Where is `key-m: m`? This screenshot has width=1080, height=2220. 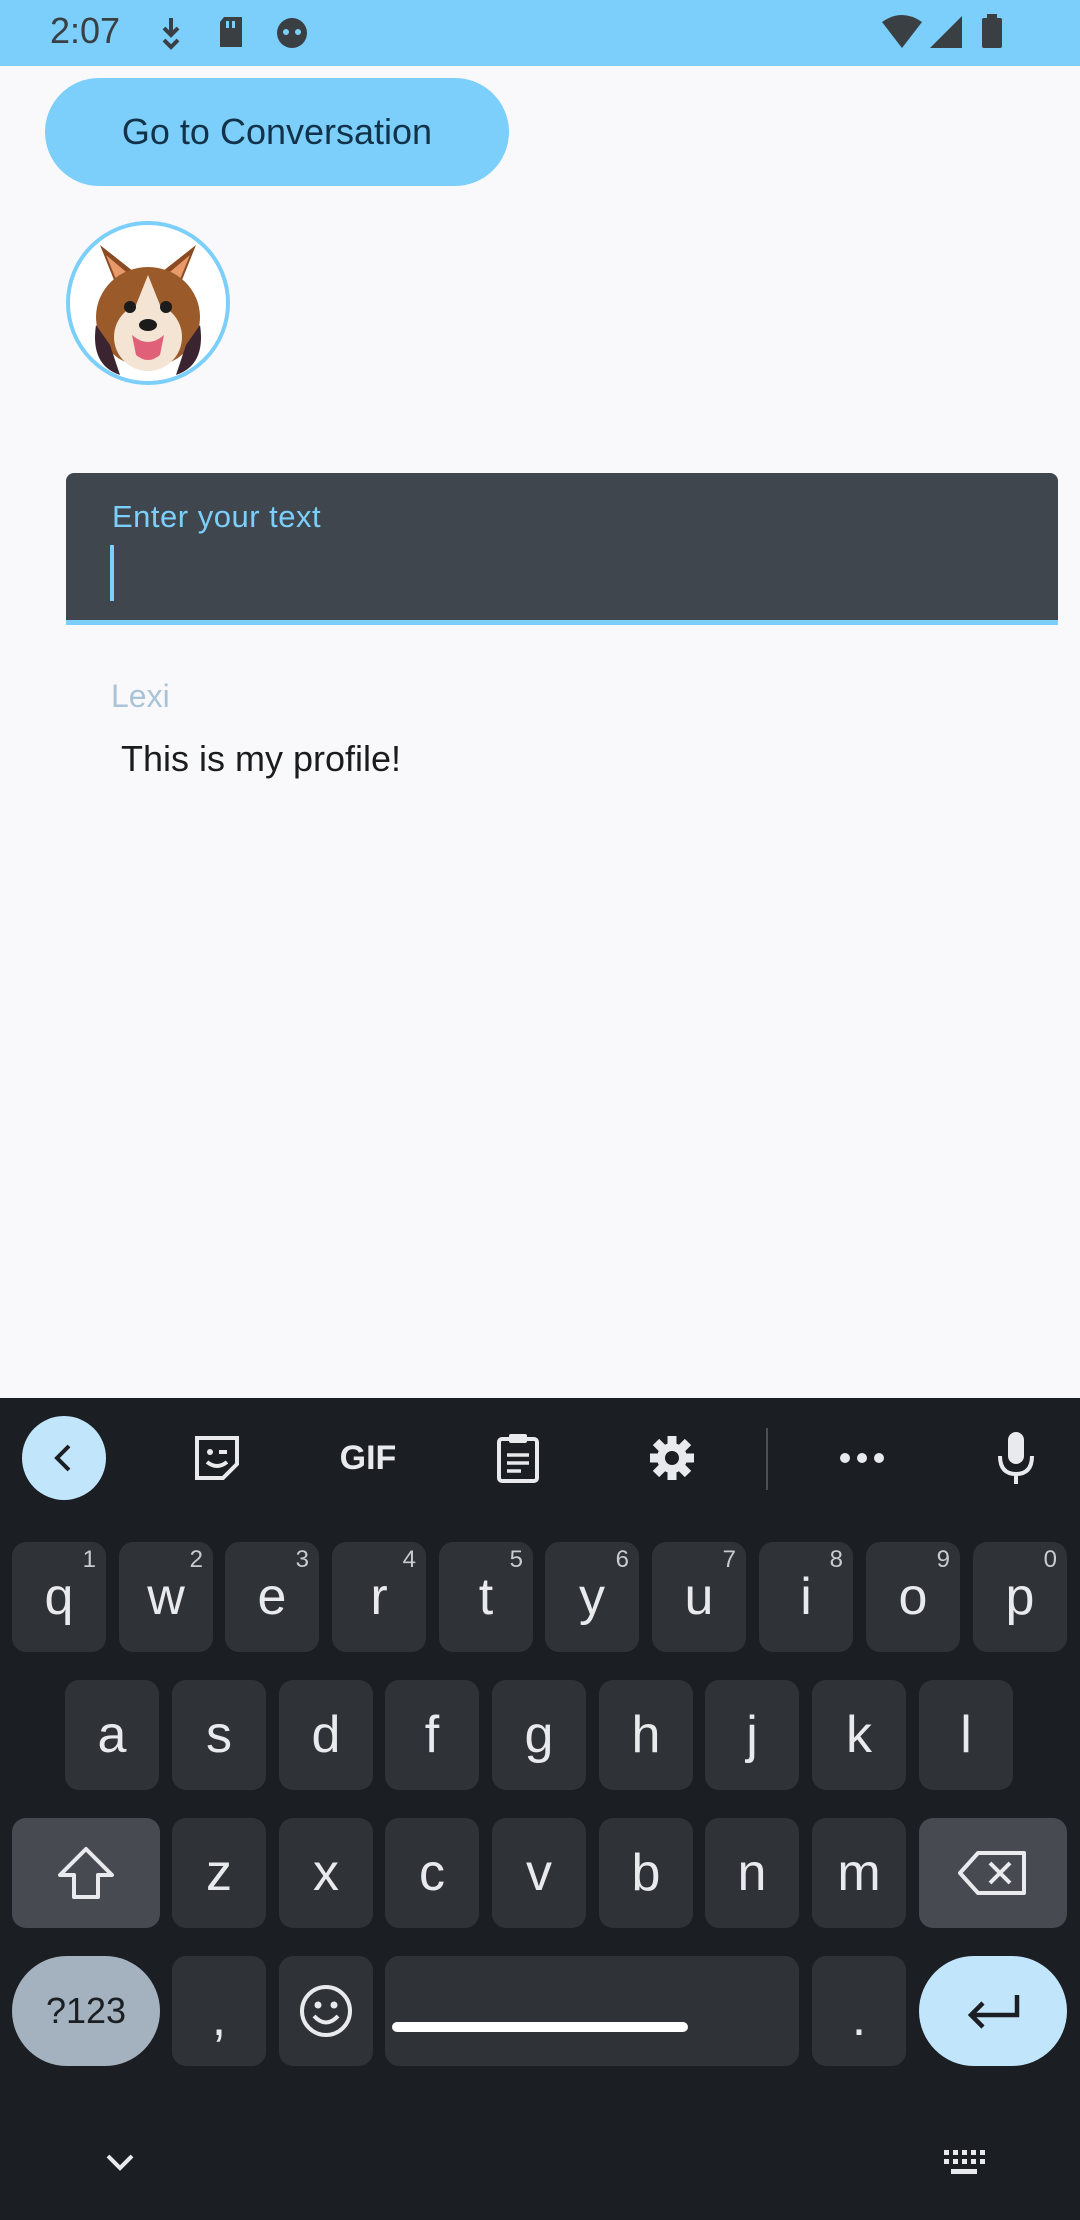
key-m: m is located at coordinates (859, 1873).